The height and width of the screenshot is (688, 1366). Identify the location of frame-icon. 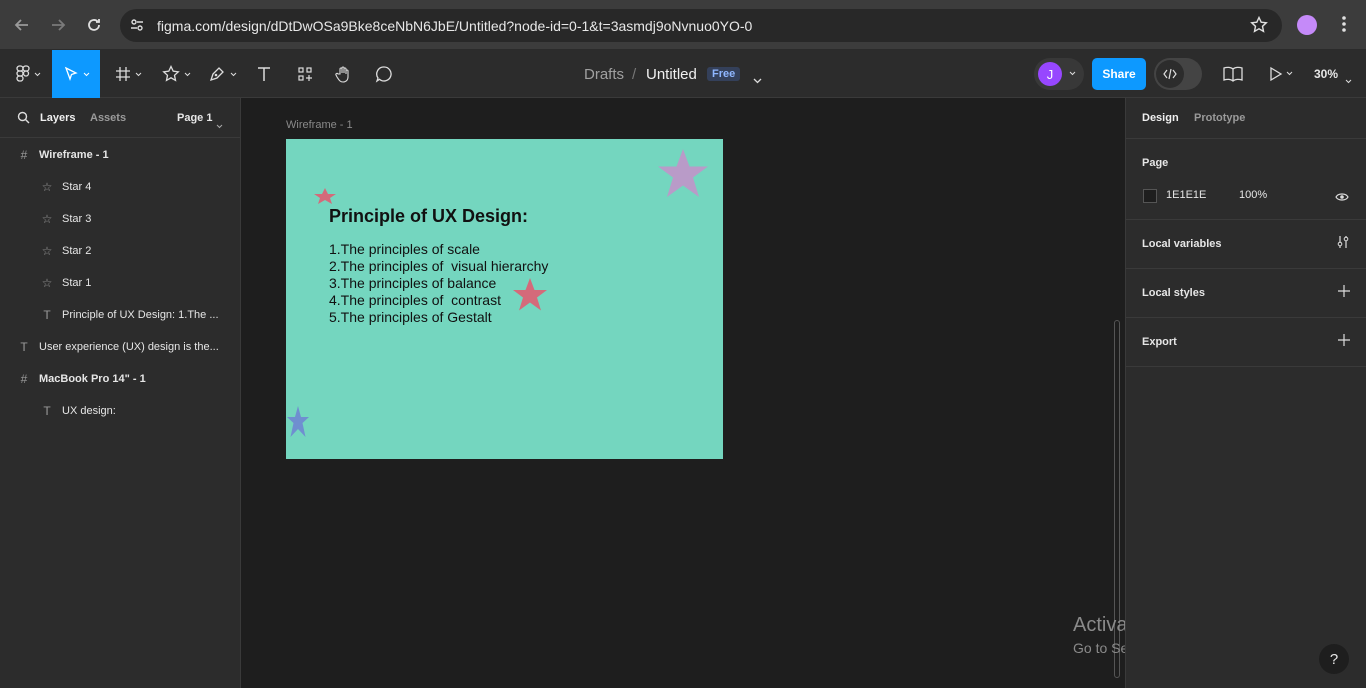
(122, 74).